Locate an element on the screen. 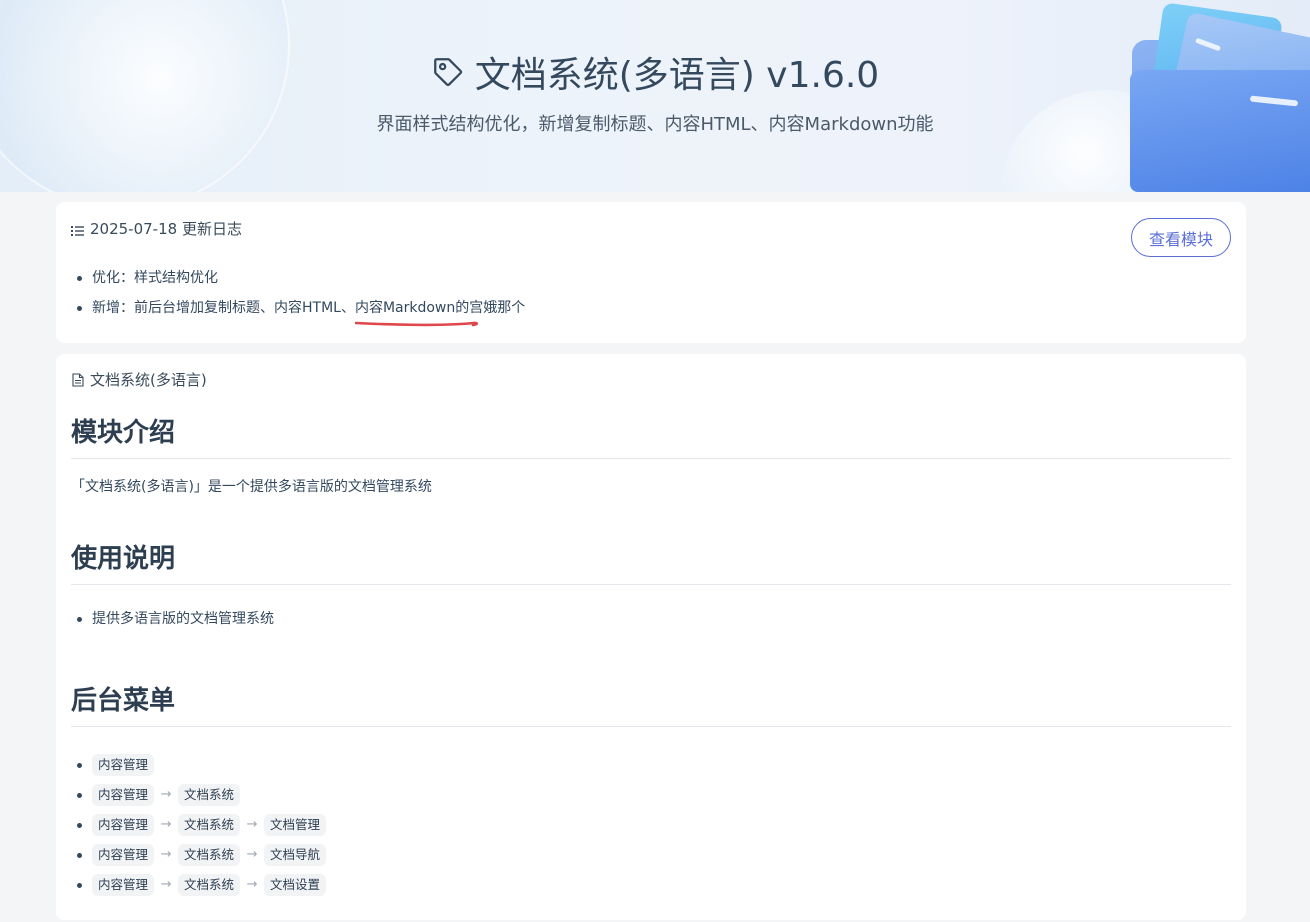 This screenshot has height=922, width=1310. intro-text: 「文档系统(多语言)」是一个提供多语言版的文档管理系统 is located at coordinates (251, 487).